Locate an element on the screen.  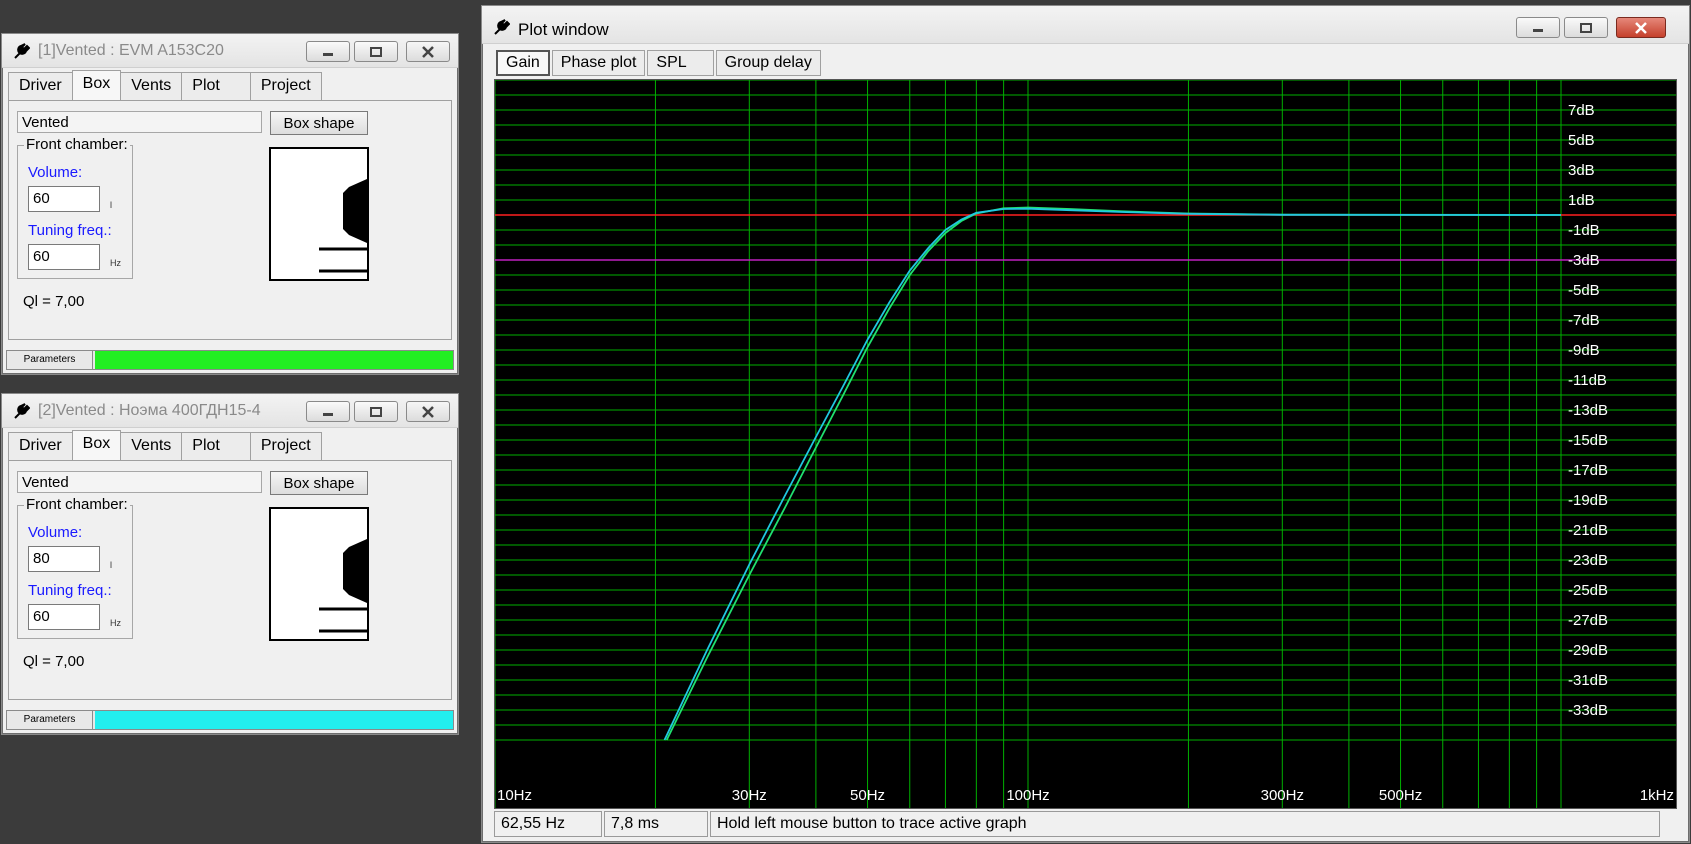
tuning-freq-unit: Hz is located at coordinates (115, 263).